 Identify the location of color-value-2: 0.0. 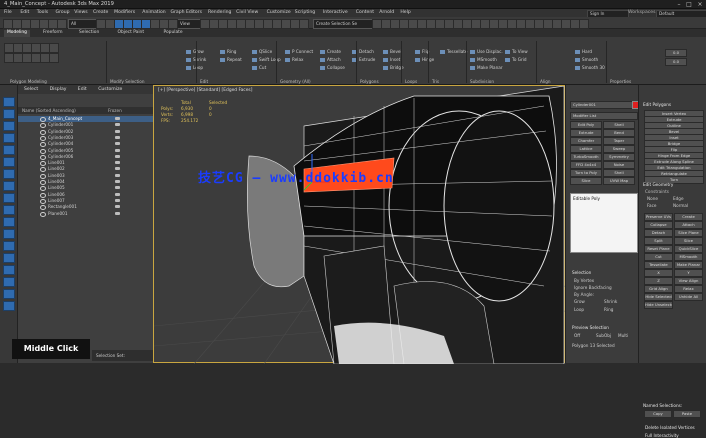
(676, 62).